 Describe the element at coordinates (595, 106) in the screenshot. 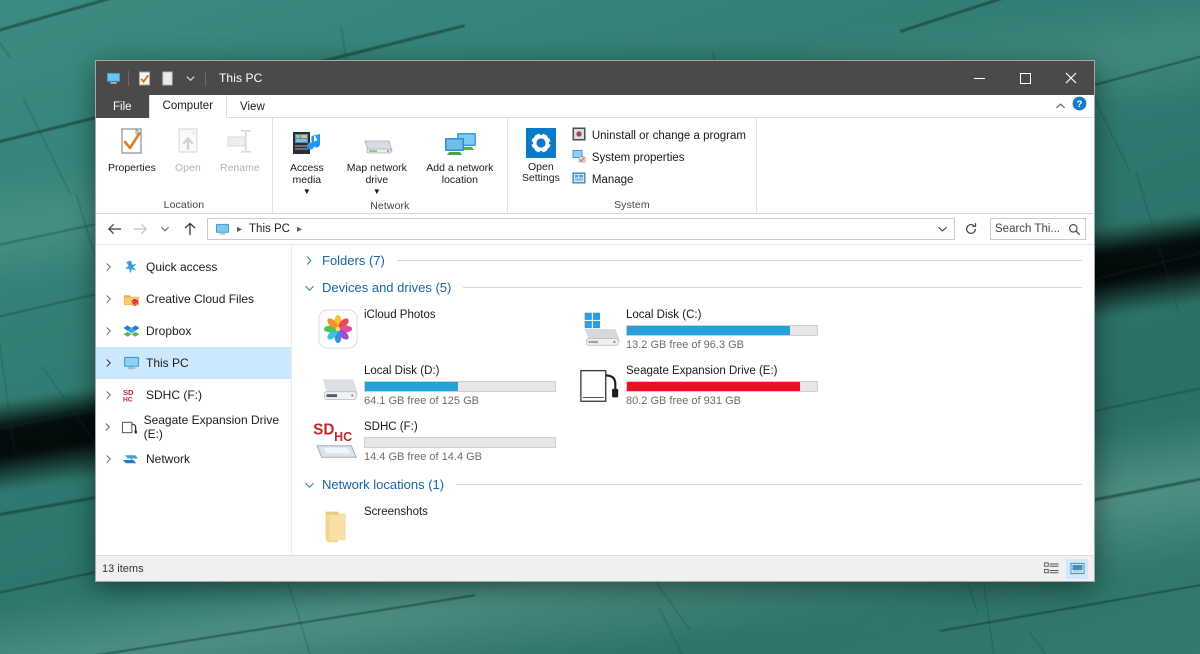

I see `ribbon-tab-bar: File Computer View ?` at that location.